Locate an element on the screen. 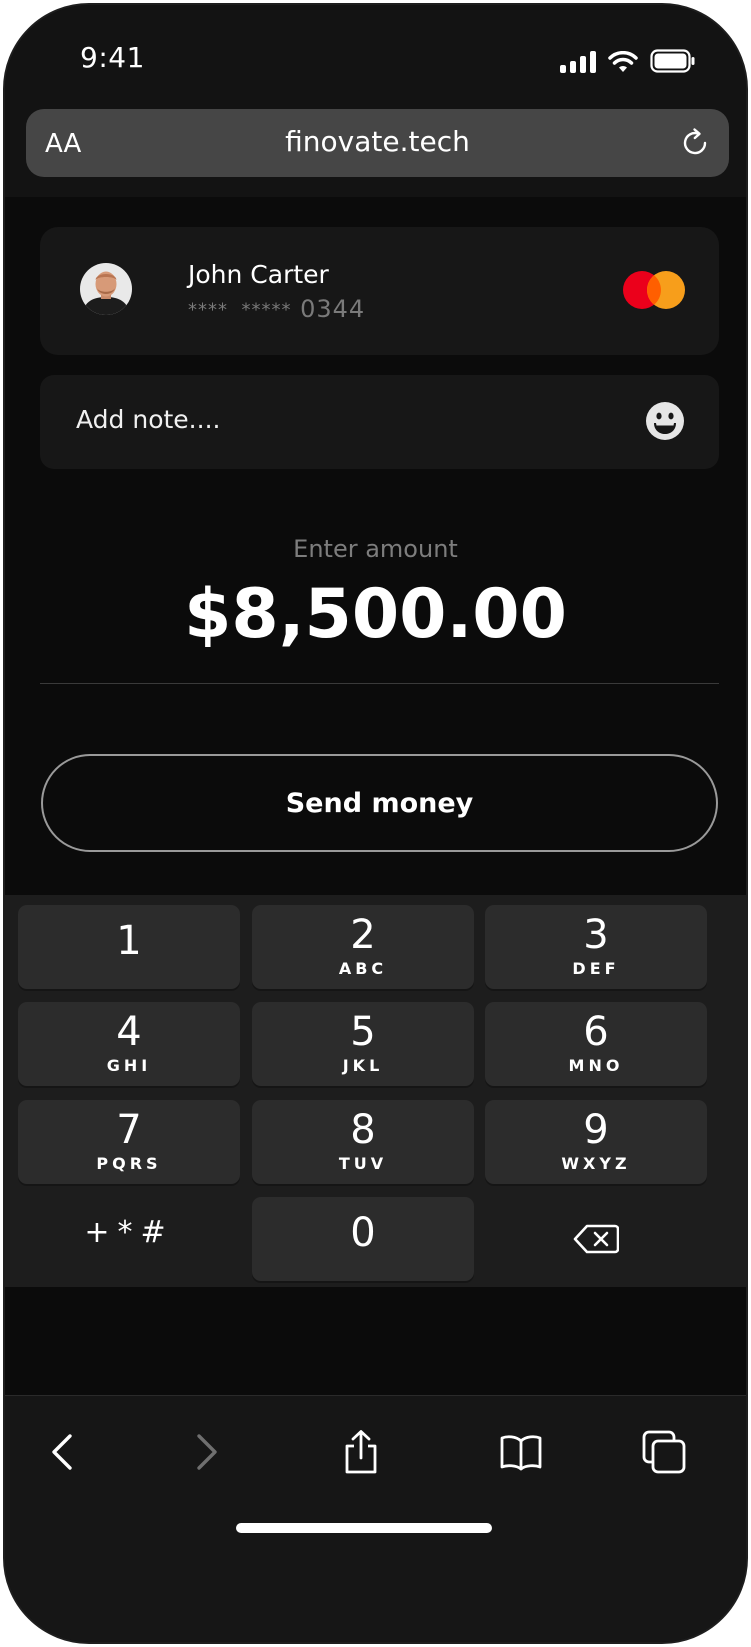  share-icon is located at coordinates (361, 1452).